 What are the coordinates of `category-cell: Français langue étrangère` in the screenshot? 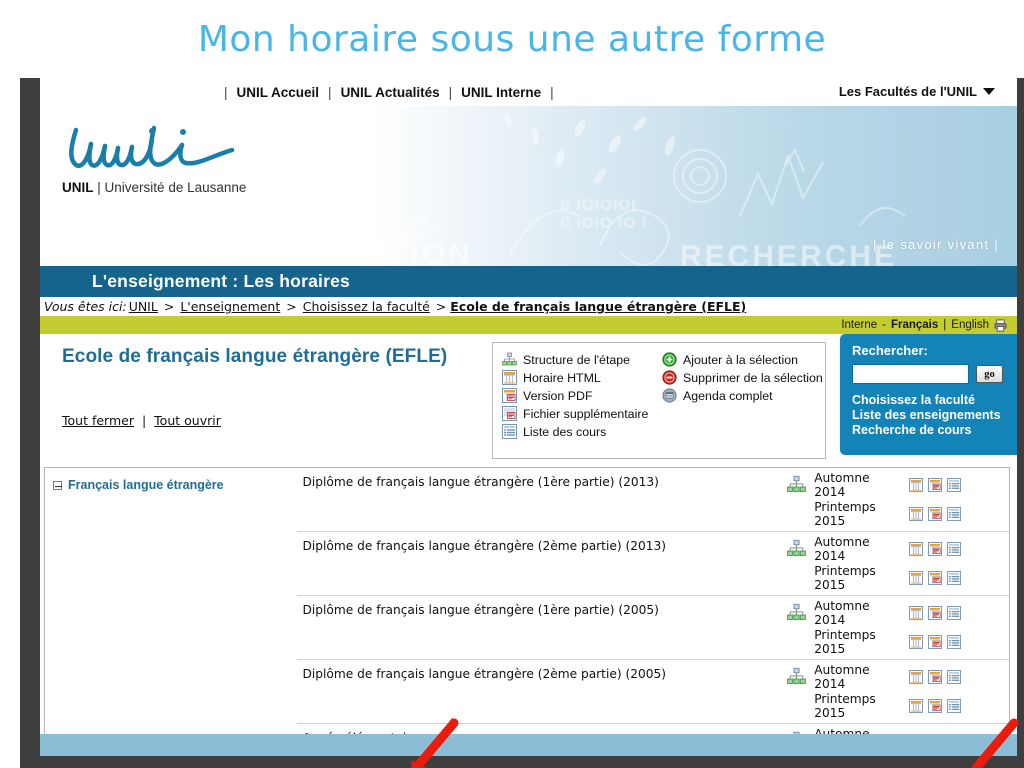 It's located at (171, 618).